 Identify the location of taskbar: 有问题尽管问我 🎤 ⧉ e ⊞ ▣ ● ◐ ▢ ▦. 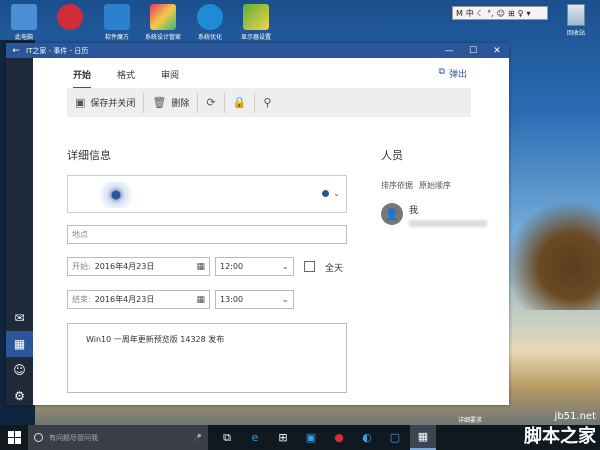
(300, 437).